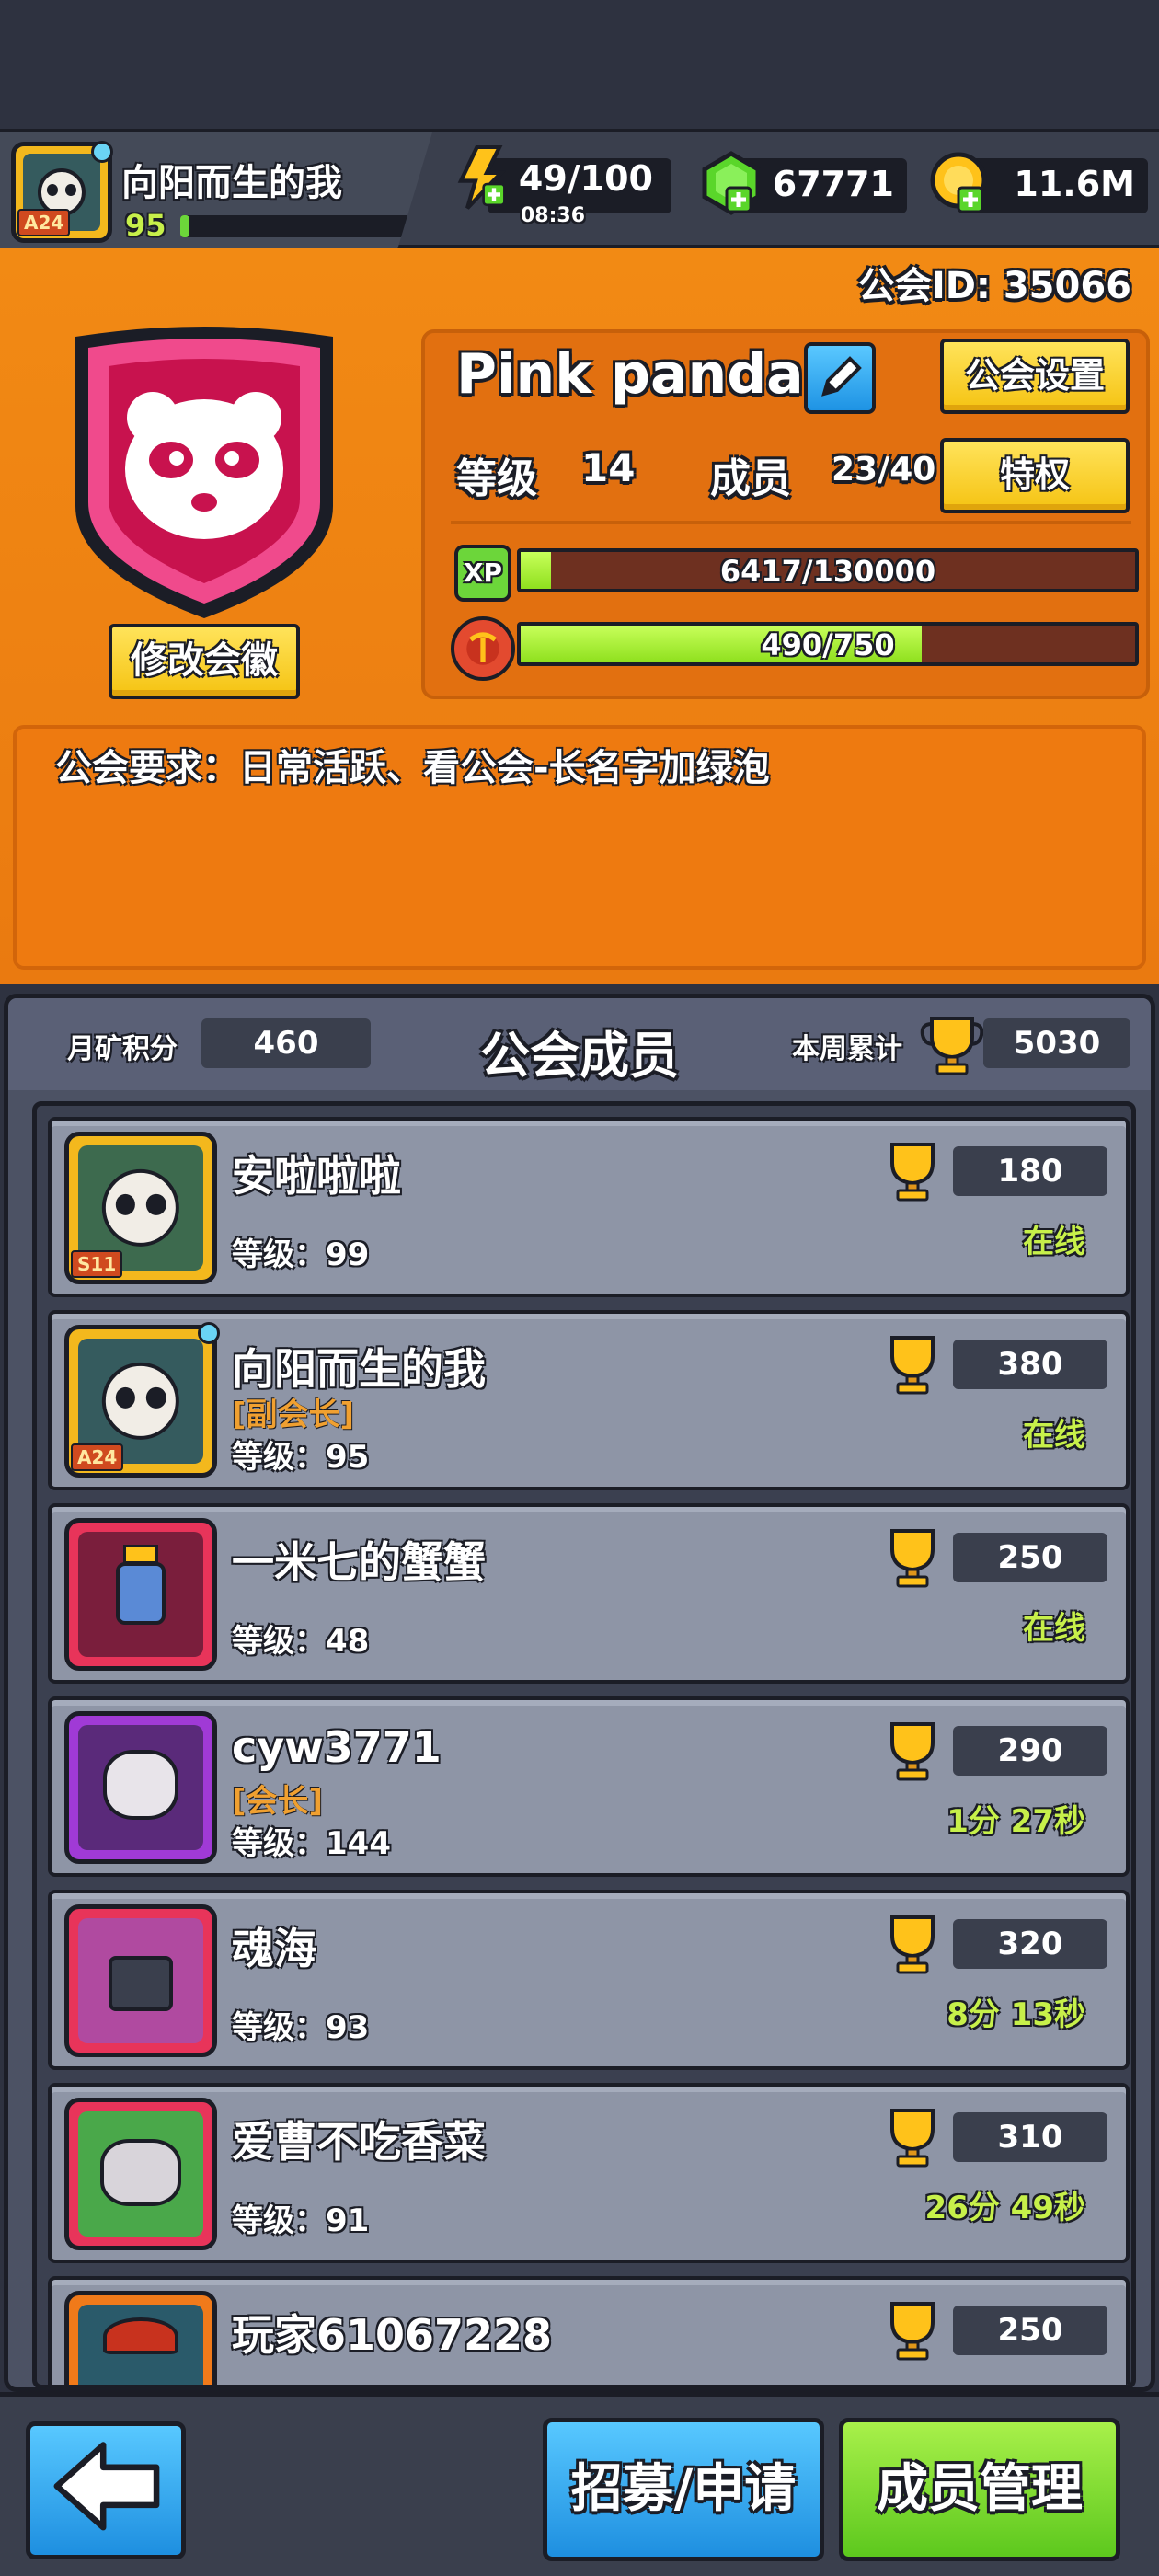  What do you see at coordinates (140, 1208) in the screenshot?
I see `member-avatar: S11` at bounding box center [140, 1208].